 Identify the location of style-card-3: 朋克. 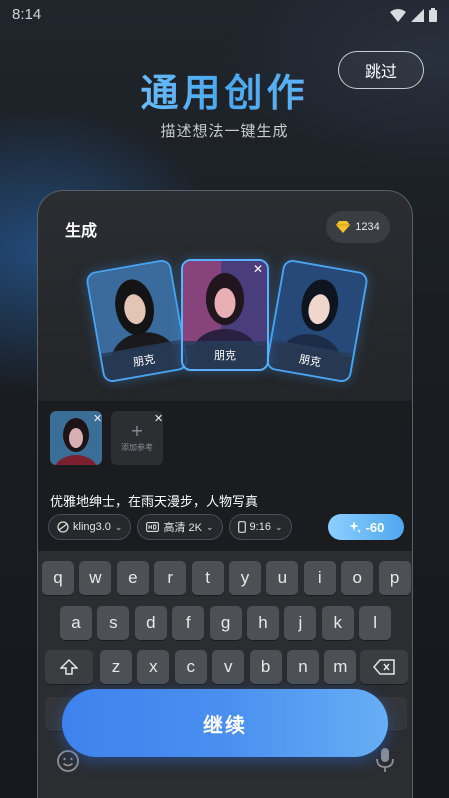
(317, 321).